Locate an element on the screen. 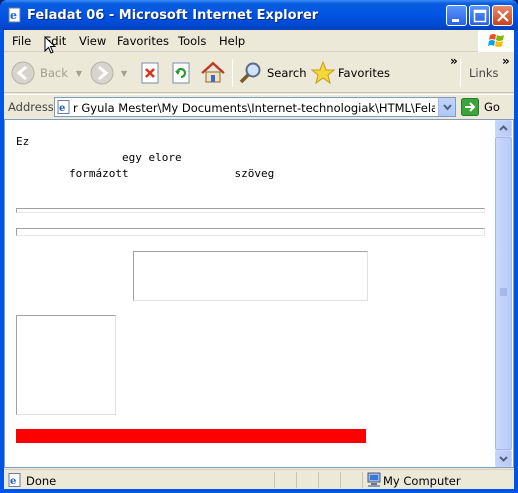  forward-arrow-icon is located at coordinates (102, 73).